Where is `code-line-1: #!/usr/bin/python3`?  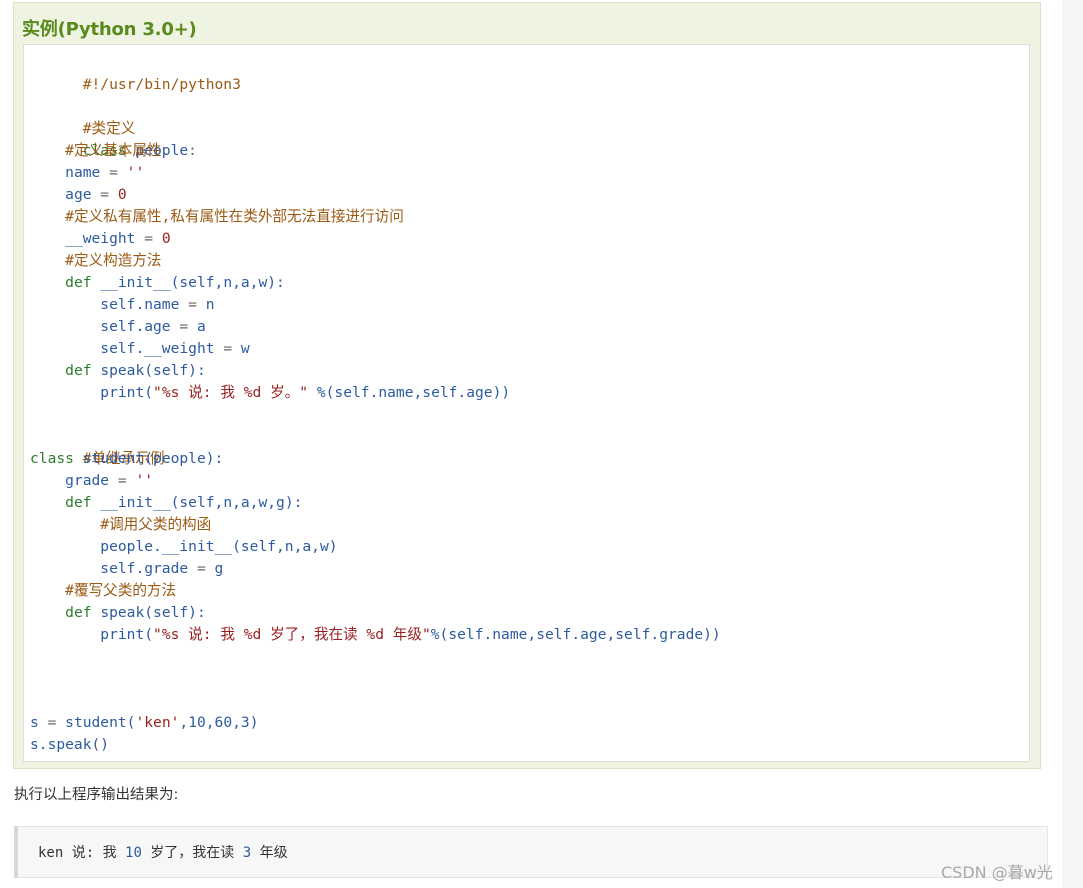 code-line-1: #!/usr/bin/python3 is located at coordinates (161, 84).